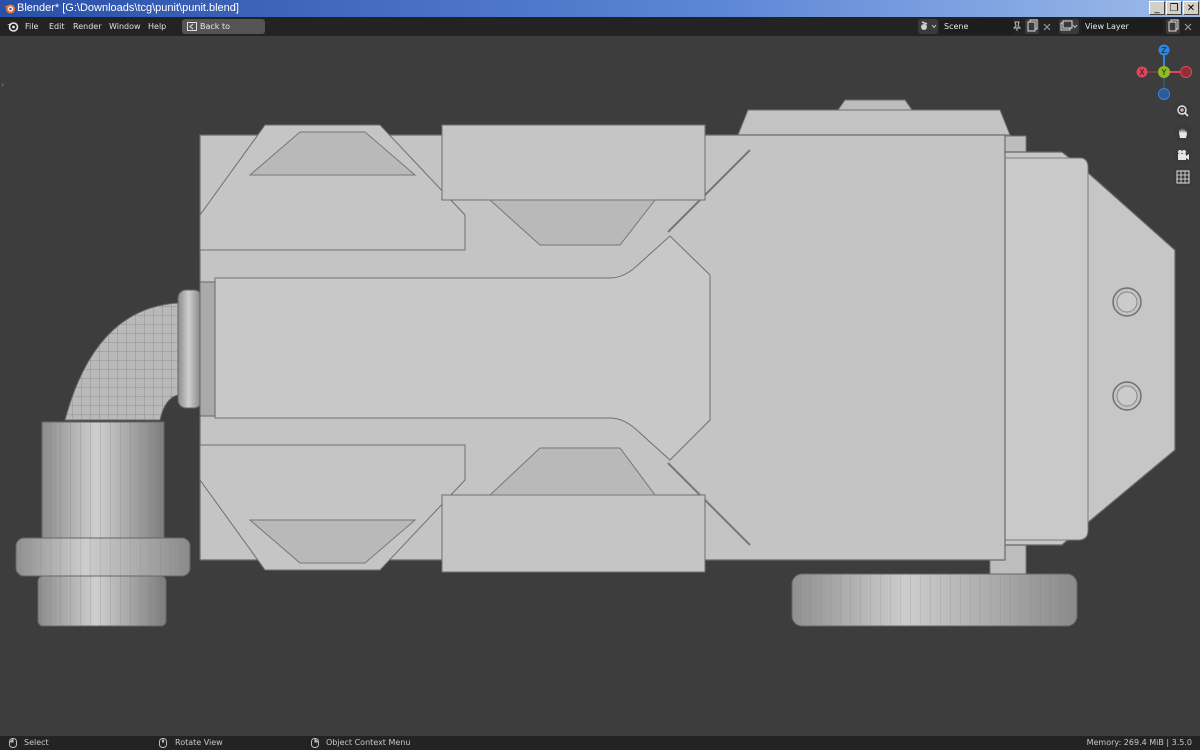  I want to click on y-axis-label: Y, so click(1164, 72).